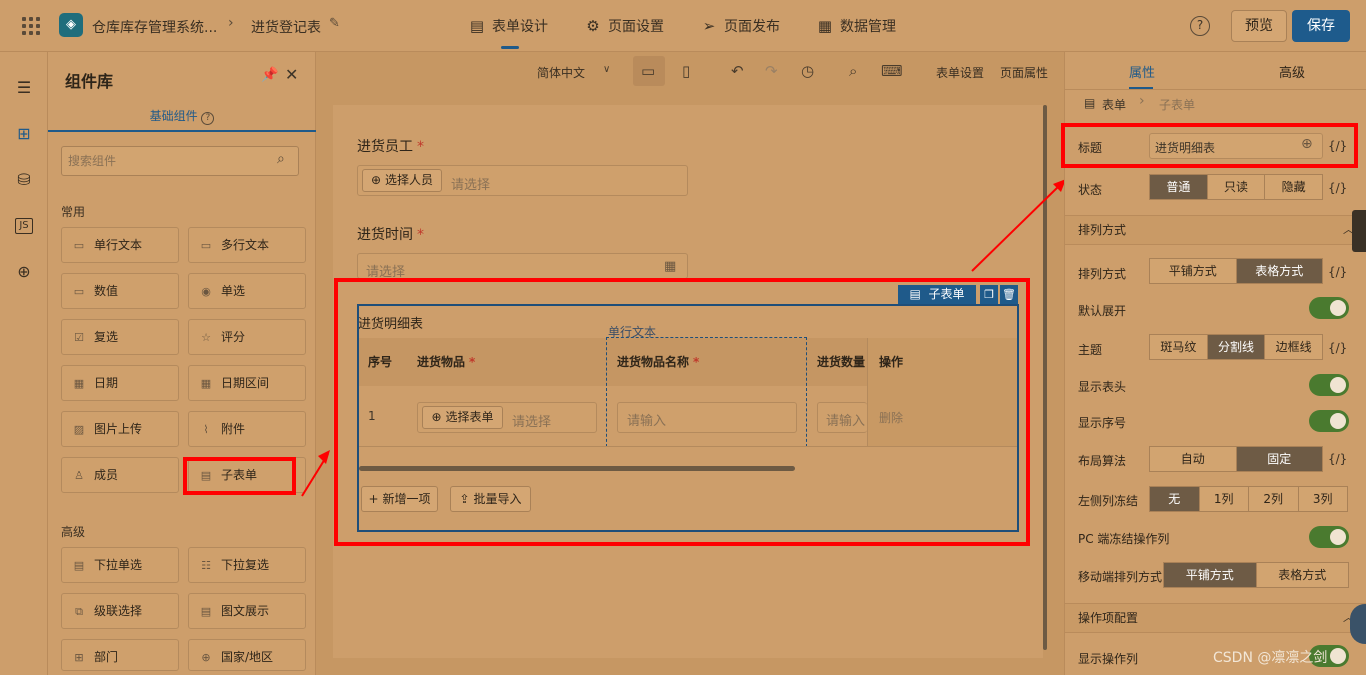 This screenshot has width=1366, height=675. I want to click on comp-dropdown-multi: ☷ 下拉复选, so click(247, 565).